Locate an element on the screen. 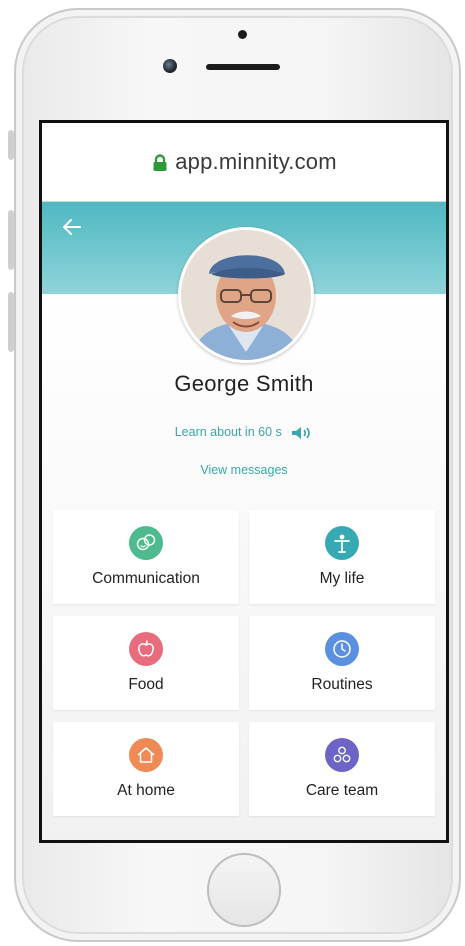  earpiece-speaker is located at coordinates (243, 67).